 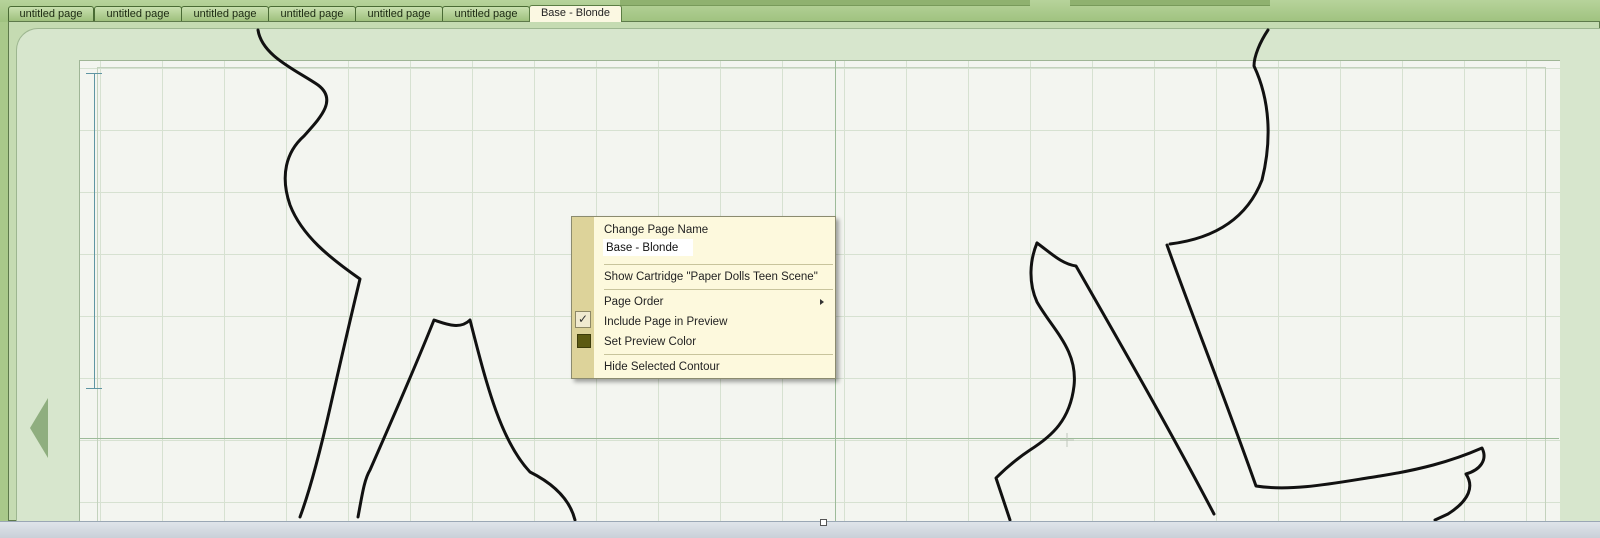 I want to click on doll-arm-contour, so click(x=1035, y=381).